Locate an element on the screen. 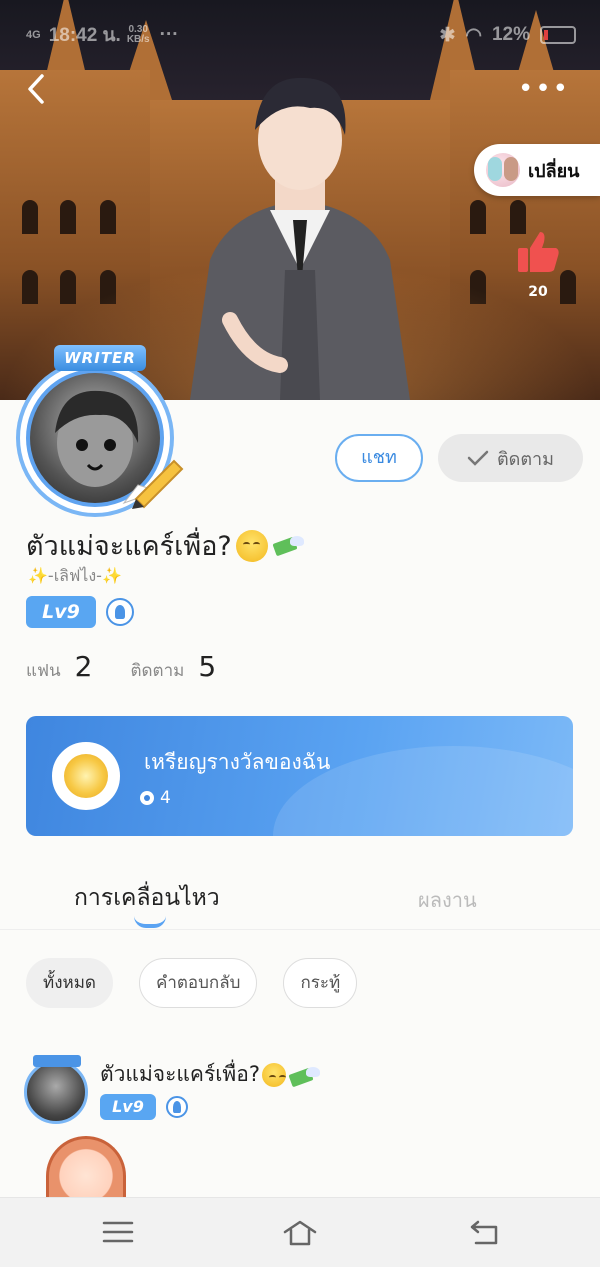 Image resolution: width=600 pixels, height=1267 pixels. thumbs-up-icon is located at coordinates (538, 252).